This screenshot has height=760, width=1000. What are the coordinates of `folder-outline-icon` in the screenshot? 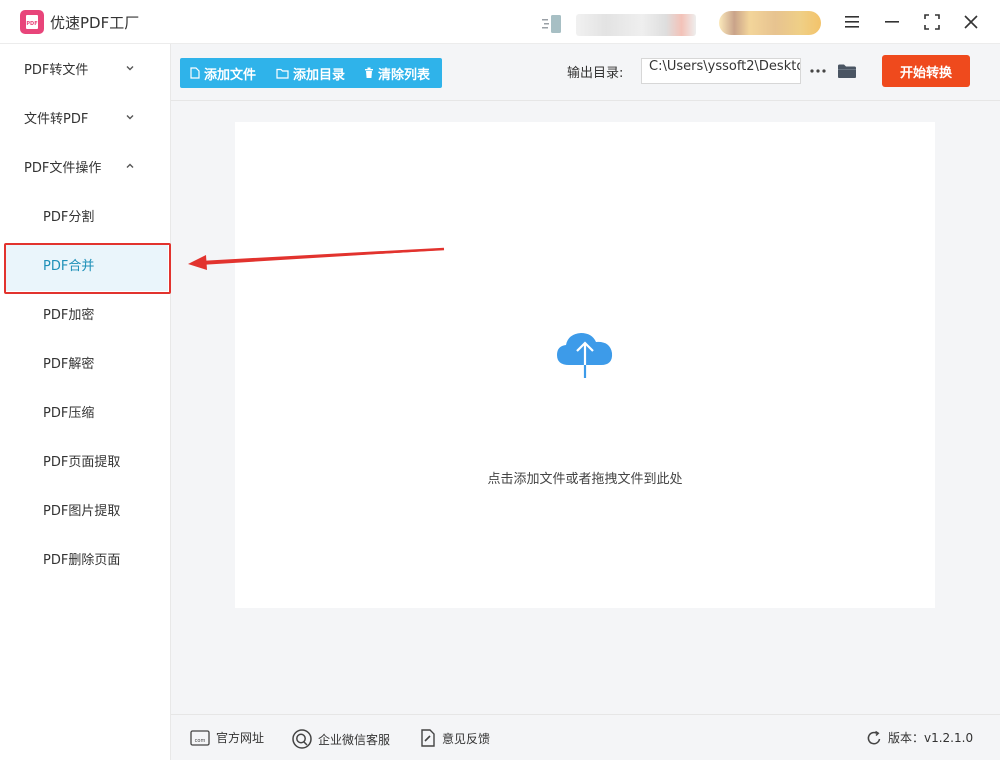 It's located at (282, 73).